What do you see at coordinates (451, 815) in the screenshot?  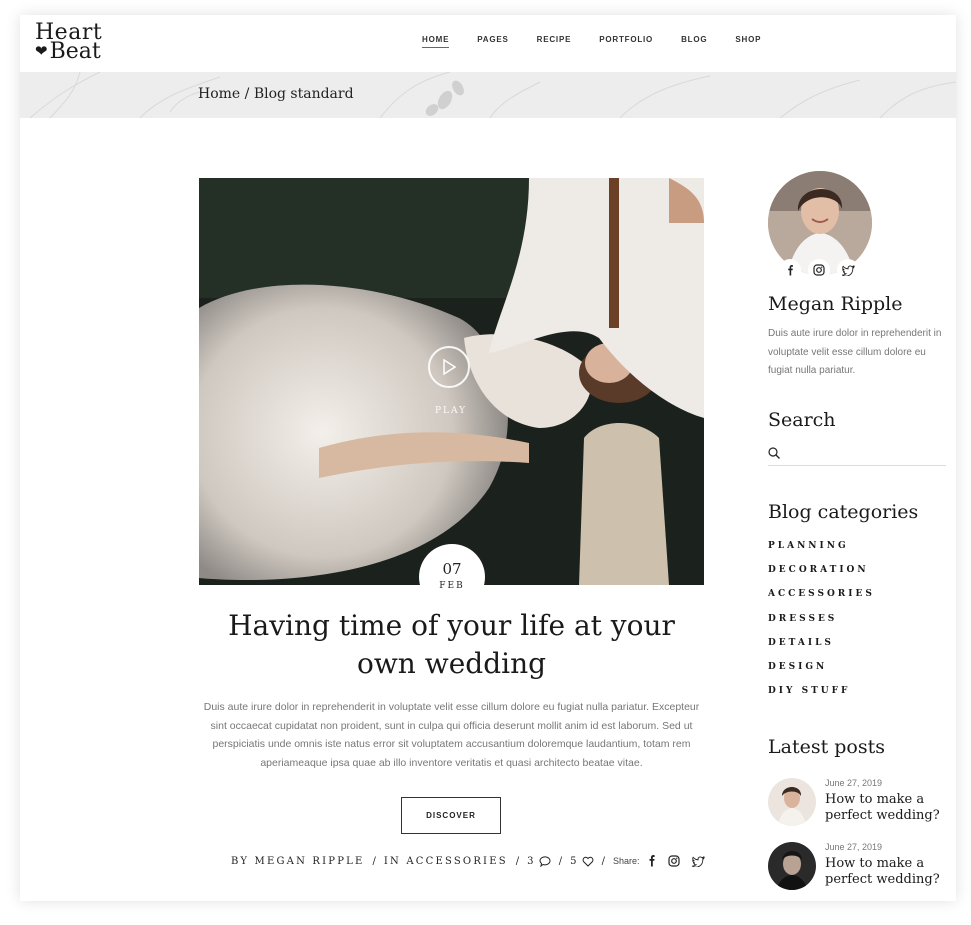 I see `discover-button: DISCOVER` at bounding box center [451, 815].